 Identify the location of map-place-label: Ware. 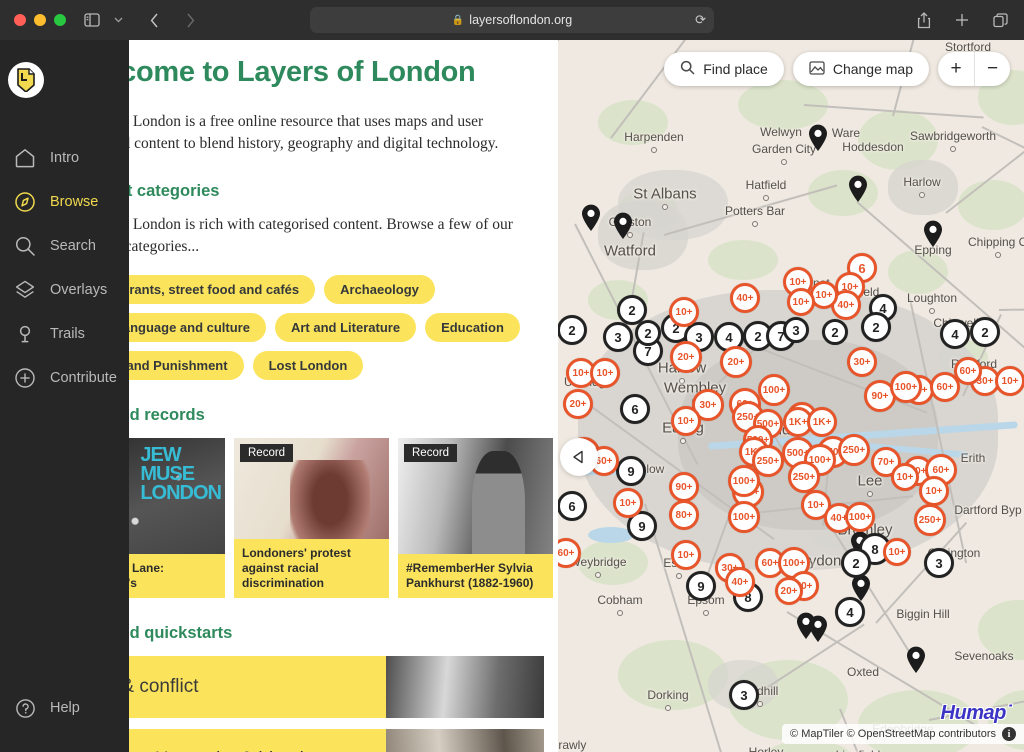
(846, 133).